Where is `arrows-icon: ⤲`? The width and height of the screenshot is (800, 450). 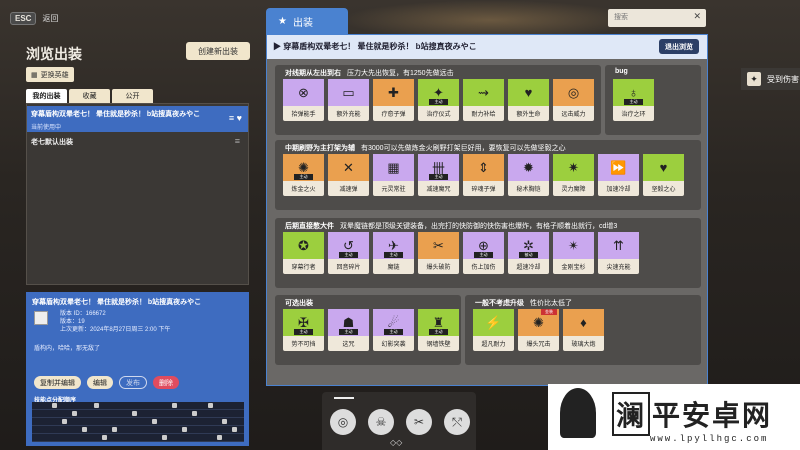
arrows-icon: ⤲ is located at coordinates (457, 422).